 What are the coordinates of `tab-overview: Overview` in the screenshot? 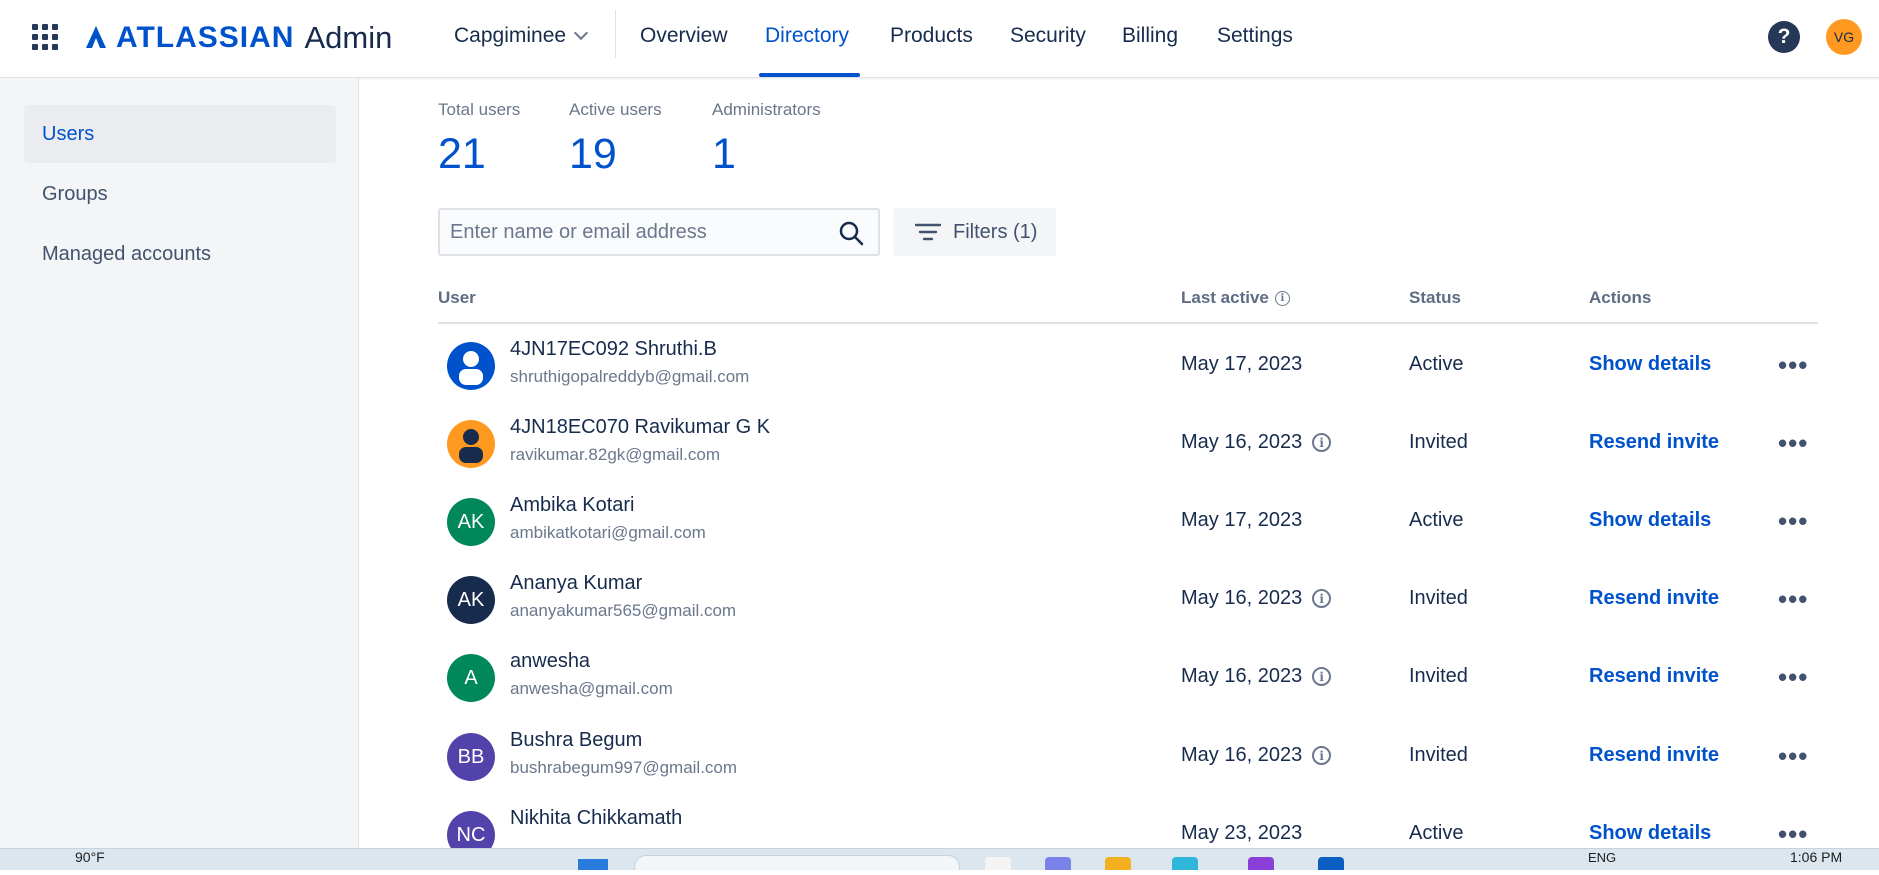 It's located at (684, 36).